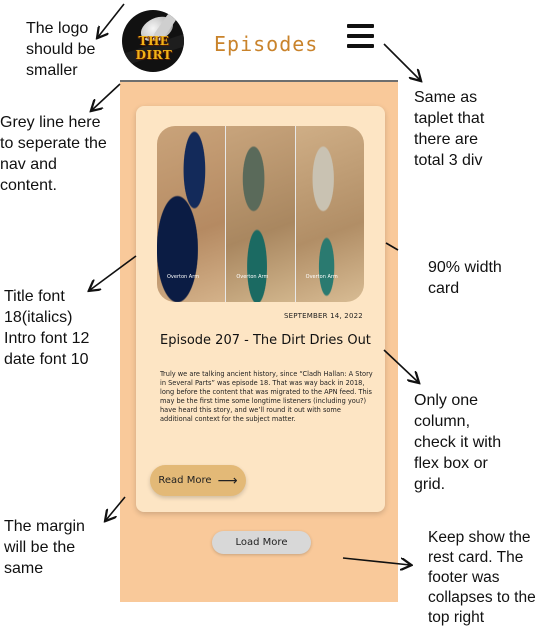 The image size is (554, 629). I want to click on arrow-column, so click(400, 365).